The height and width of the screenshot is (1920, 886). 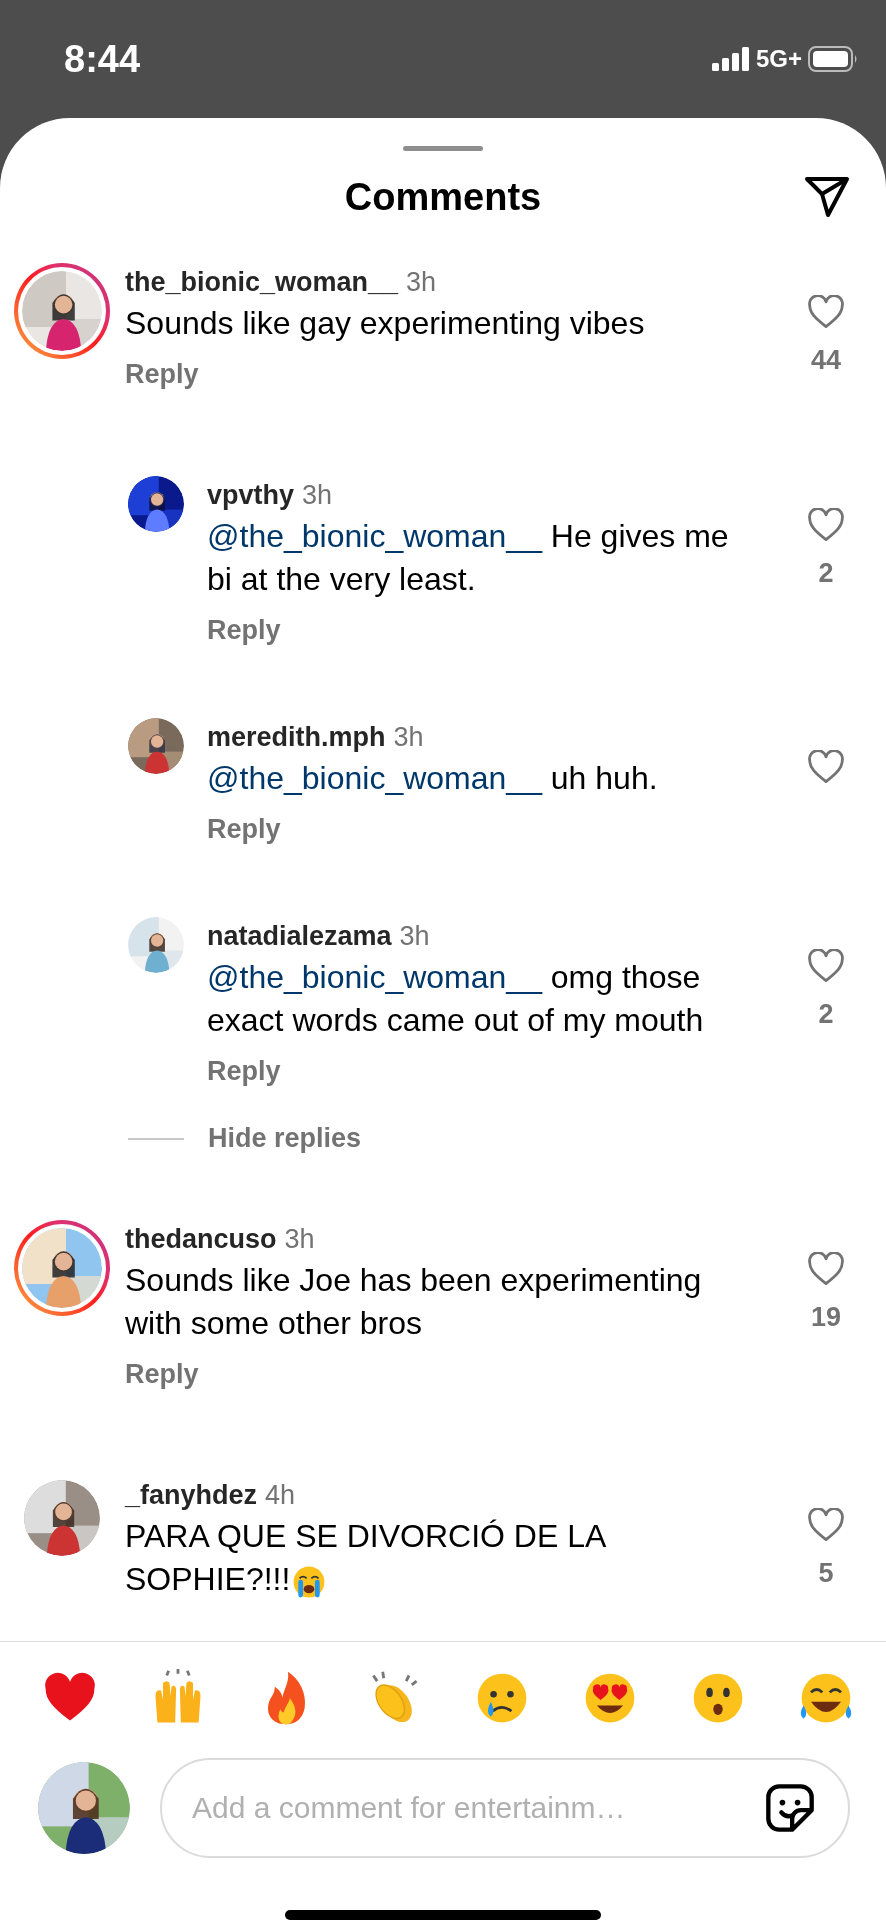 I want to click on comment-time: 4h, so click(x=280, y=1495).